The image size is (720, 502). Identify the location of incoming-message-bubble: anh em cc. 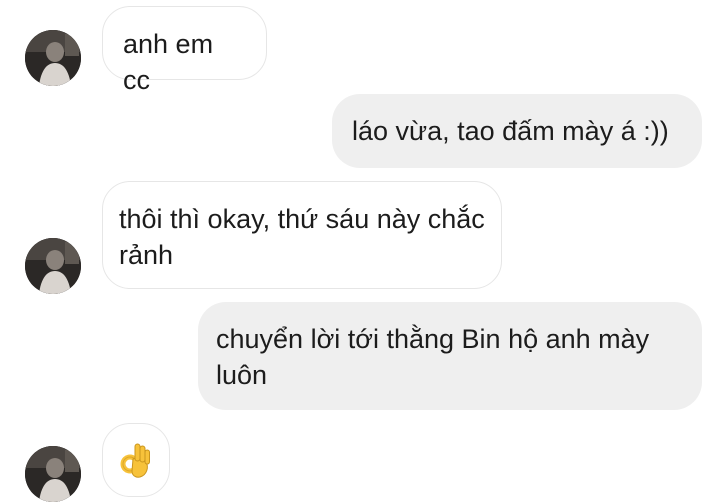
(184, 50).